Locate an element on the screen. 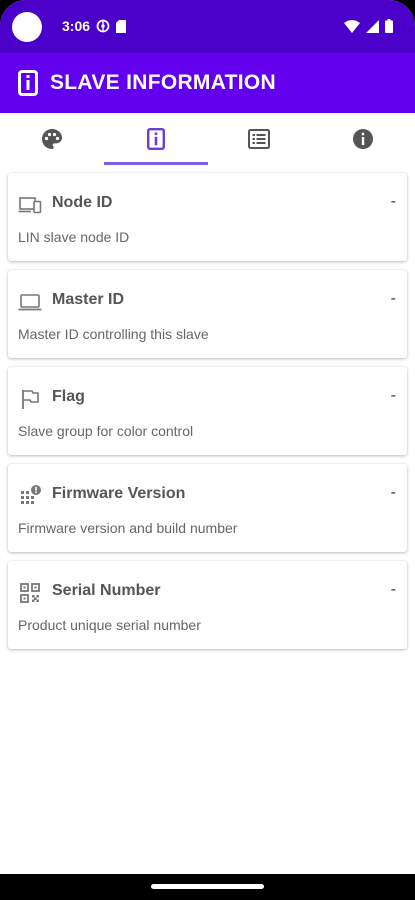  firmware-icon is located at coordinates (31, 494).